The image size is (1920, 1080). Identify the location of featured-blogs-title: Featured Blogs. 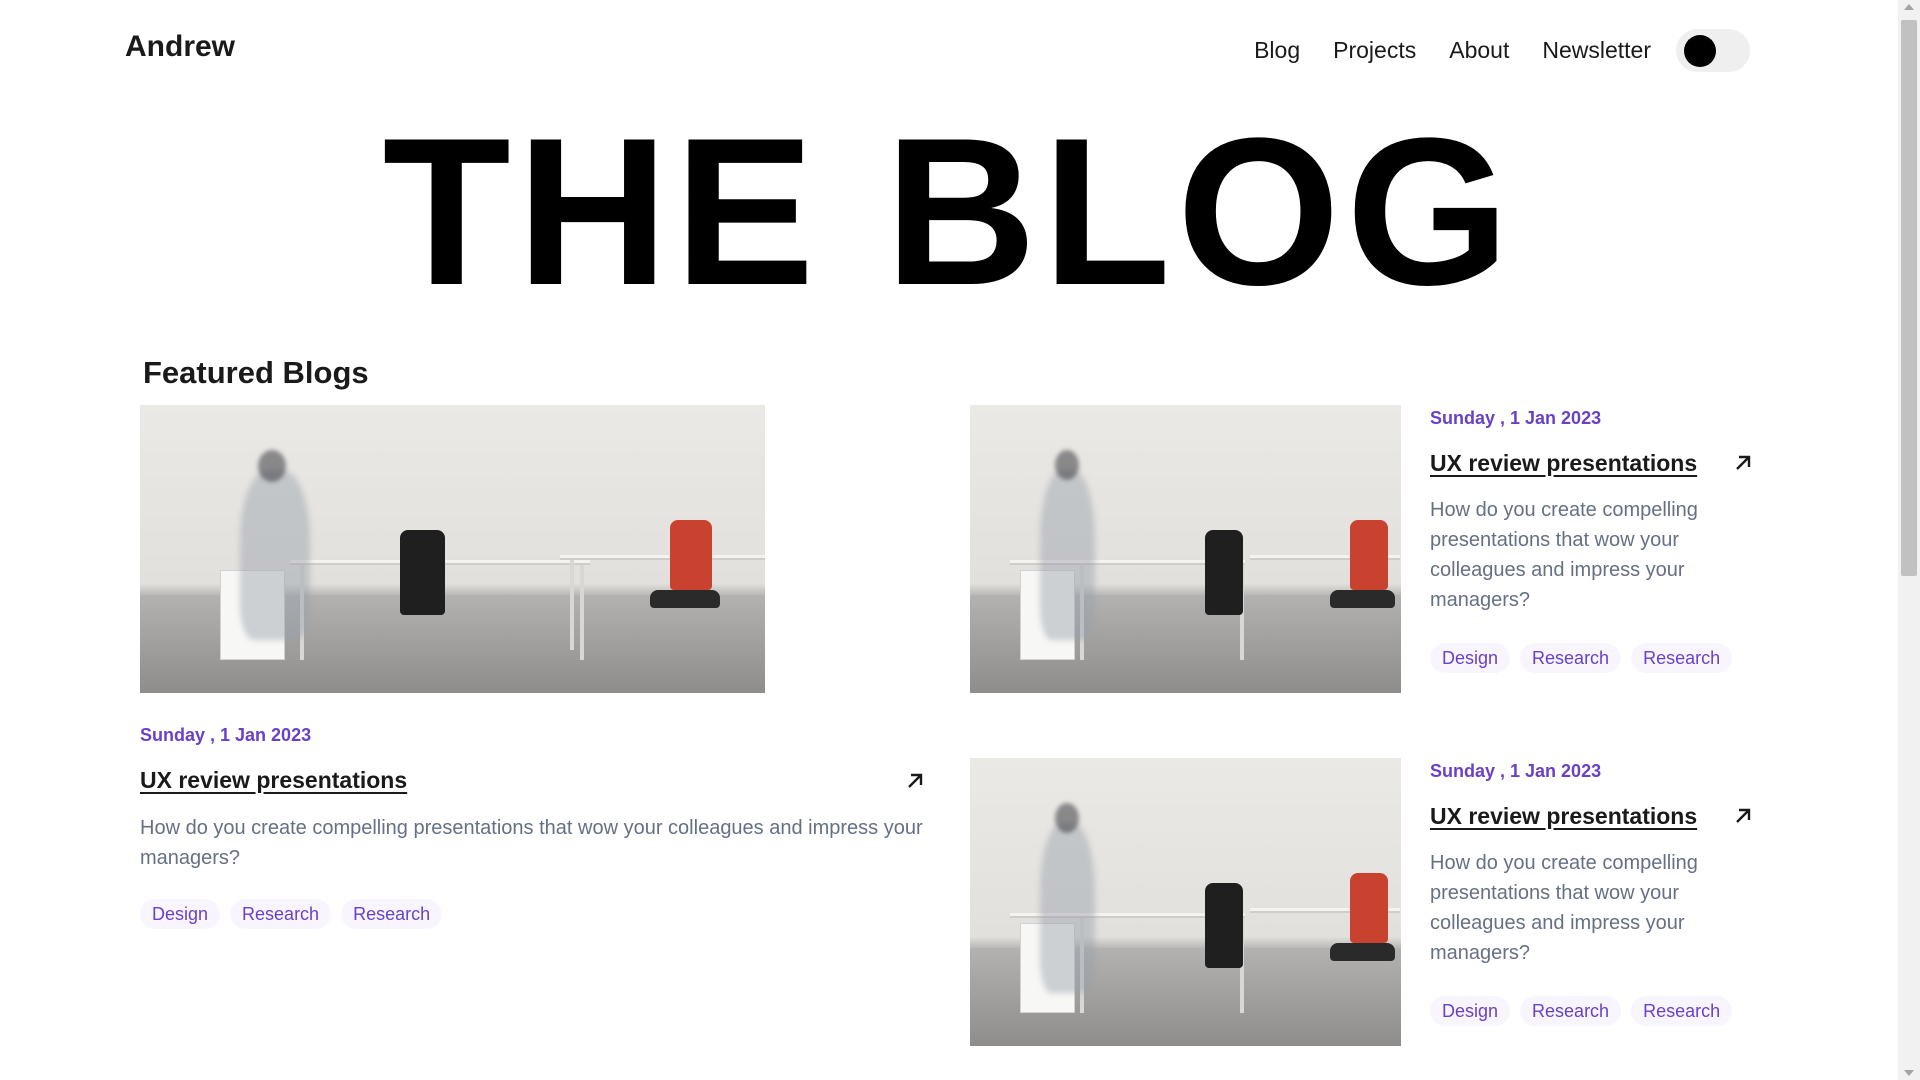
(256, 372).